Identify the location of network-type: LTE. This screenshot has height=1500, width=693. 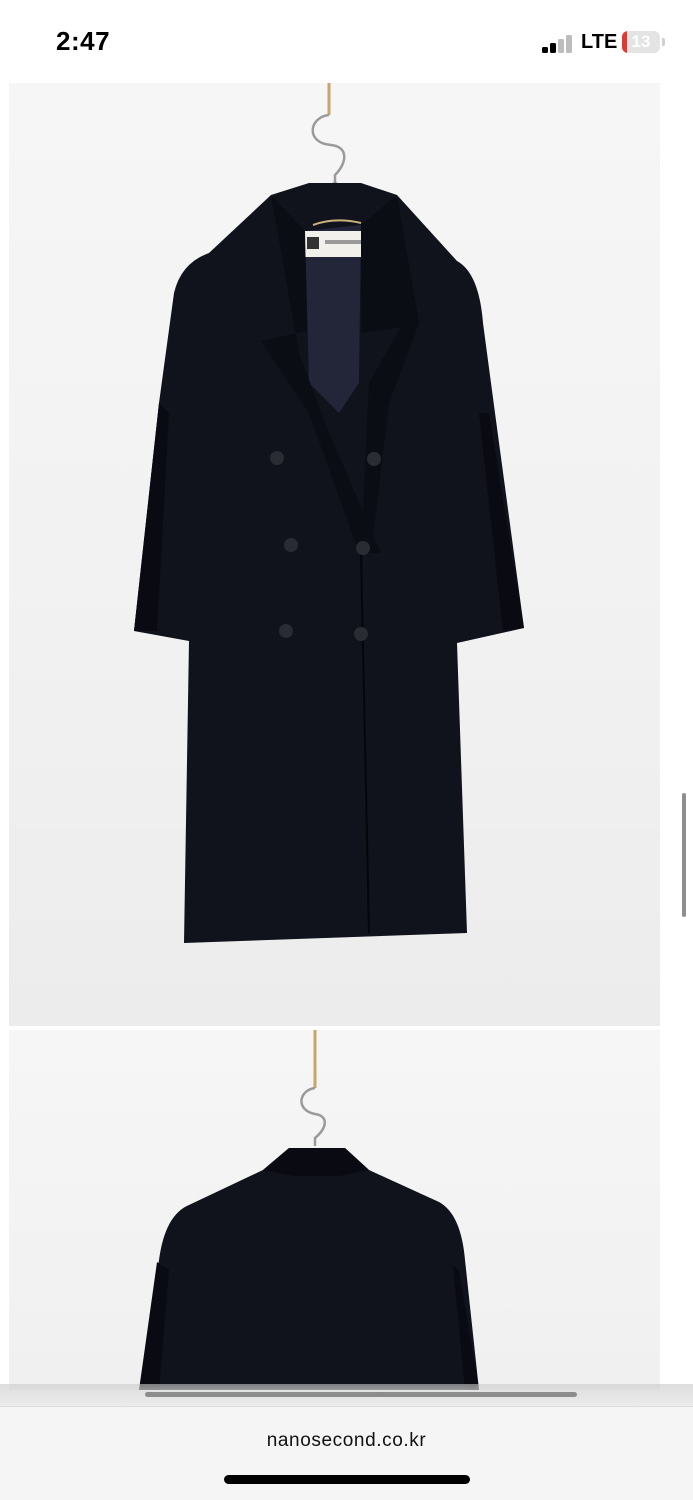
(599, 42).